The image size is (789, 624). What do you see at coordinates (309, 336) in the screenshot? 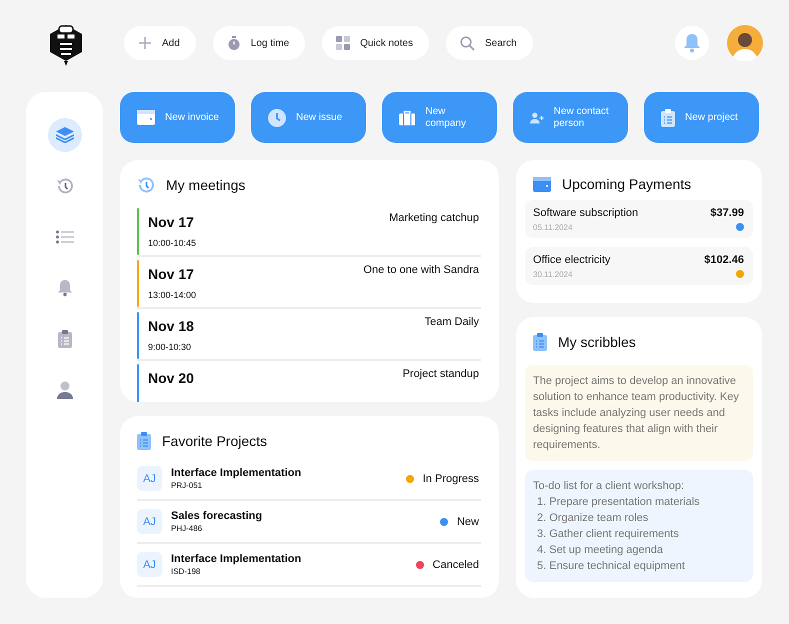
I see `meeting-item: Nov 18 9:00-10:30 Team Daily` at bounding box center [309, 336].